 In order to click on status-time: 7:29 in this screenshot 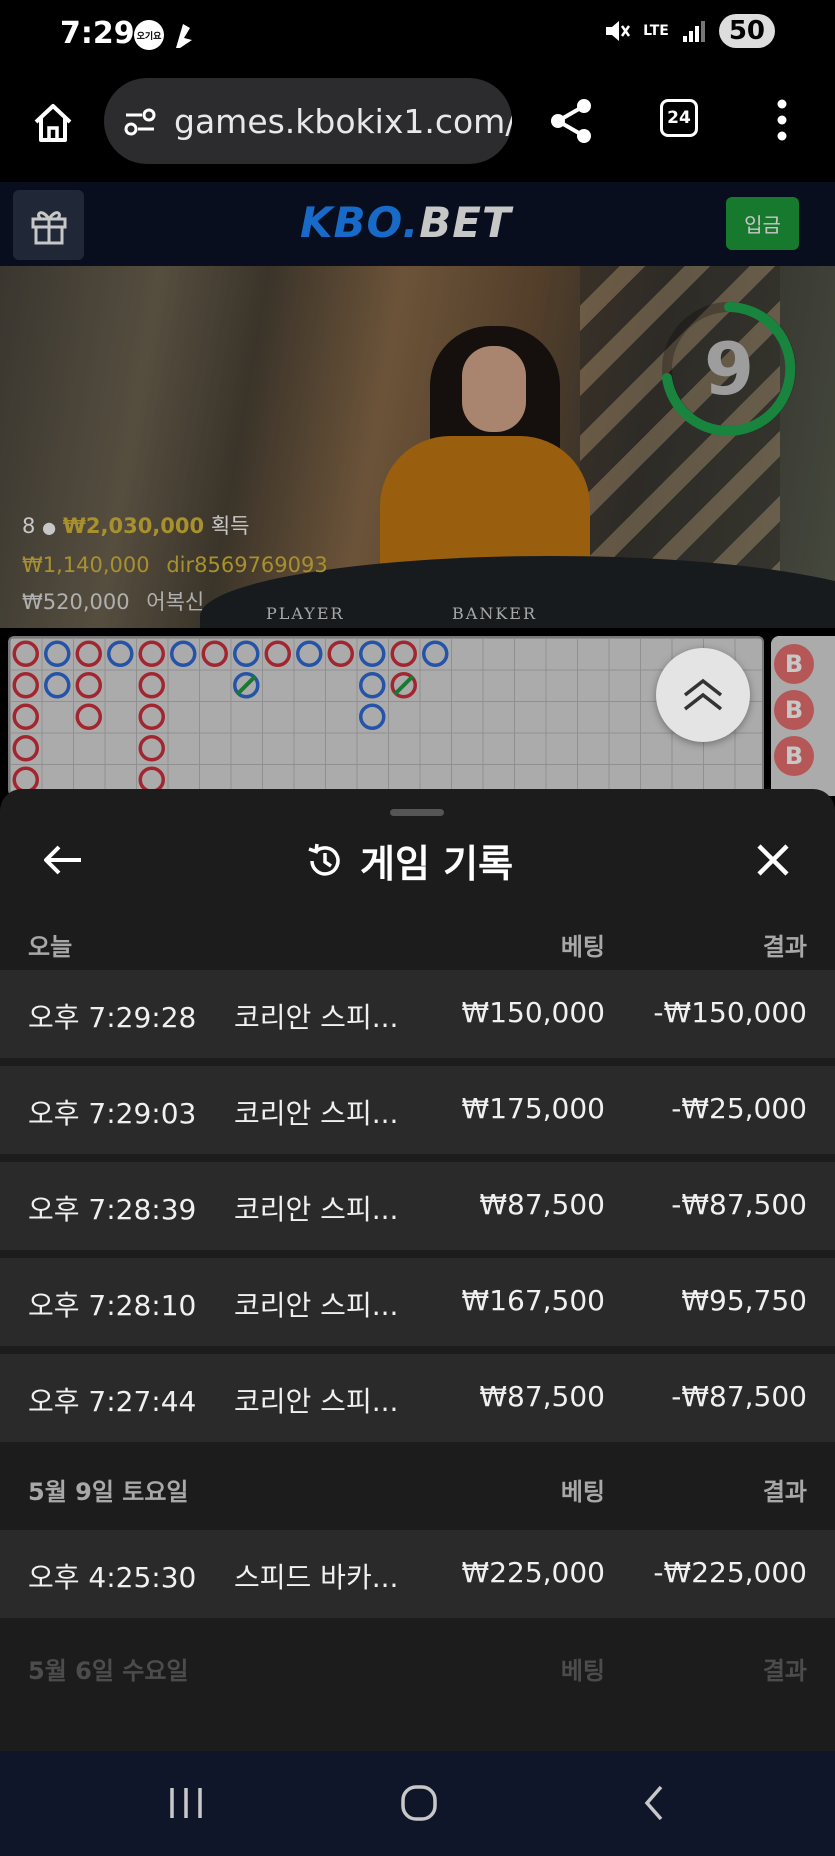, I will do `click(97, 33)`.